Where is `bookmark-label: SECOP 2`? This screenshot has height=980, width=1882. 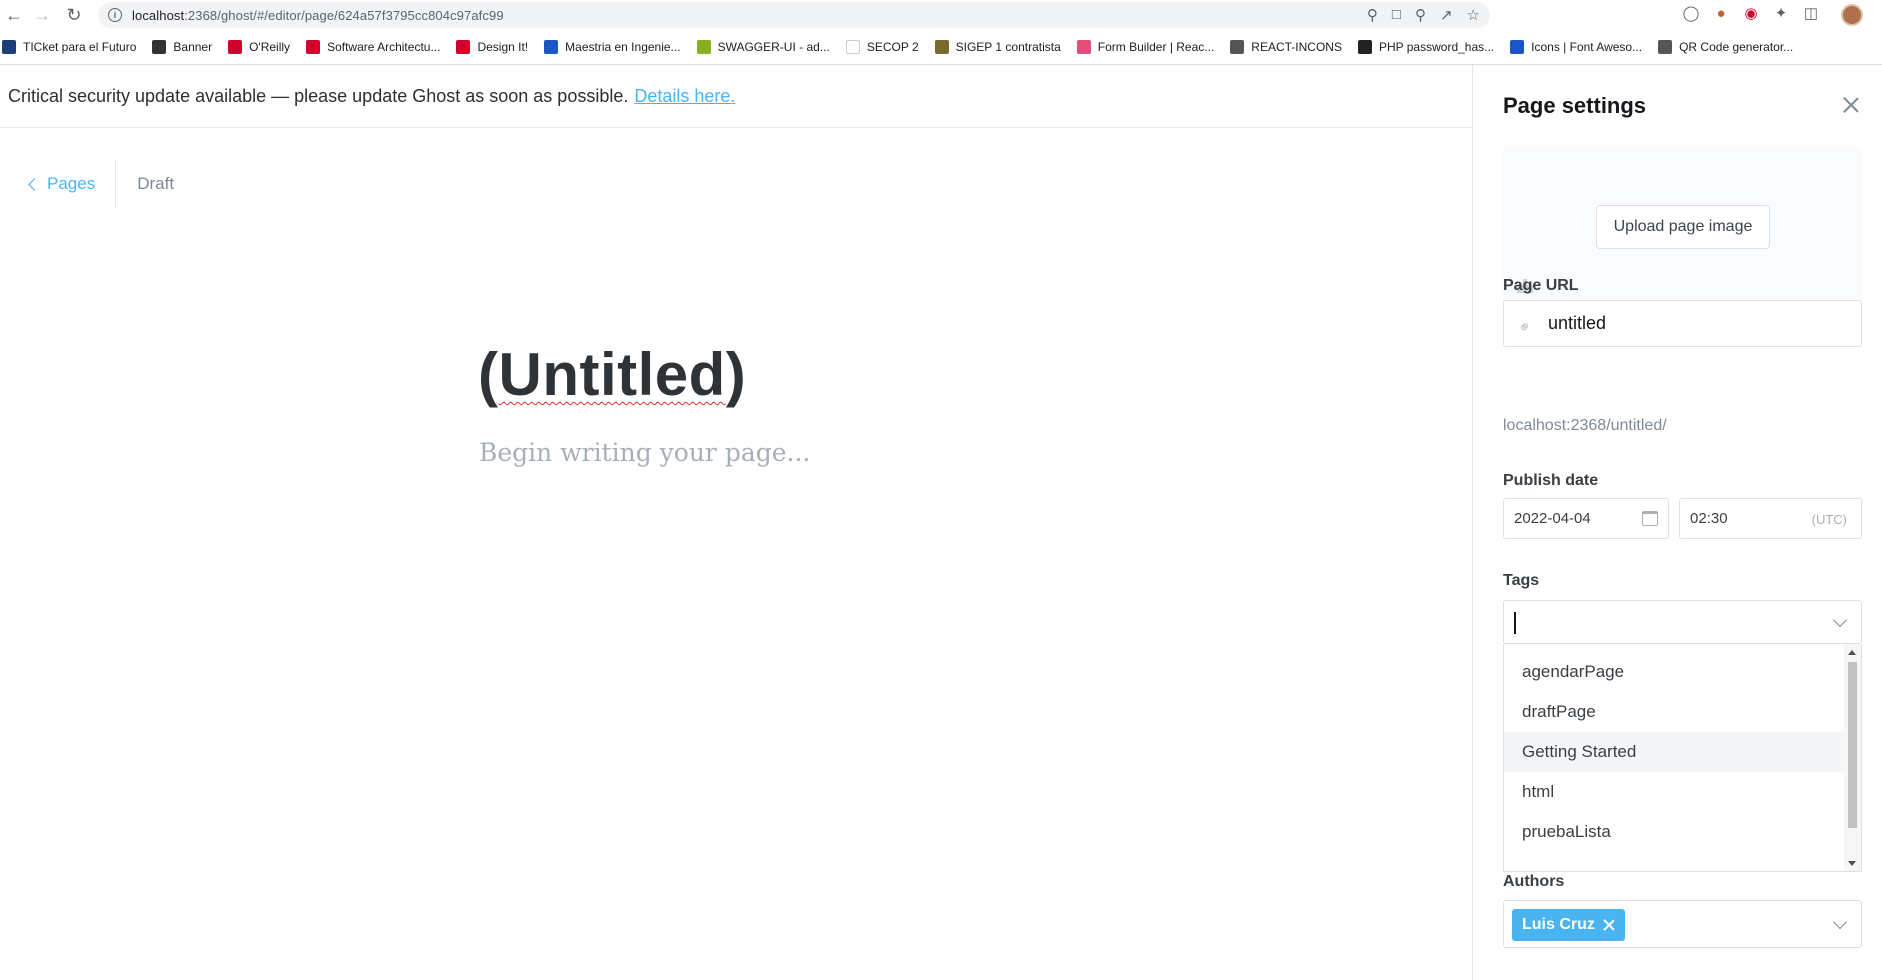
bookmark-label: SECOP 2 is located at coordinates (892, 47).